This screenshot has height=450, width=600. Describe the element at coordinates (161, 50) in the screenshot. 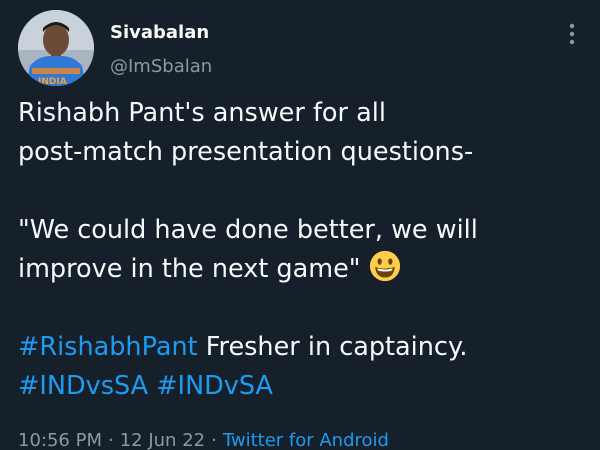

I see `author-info: Sivabalan @ImSbalan` at that location.